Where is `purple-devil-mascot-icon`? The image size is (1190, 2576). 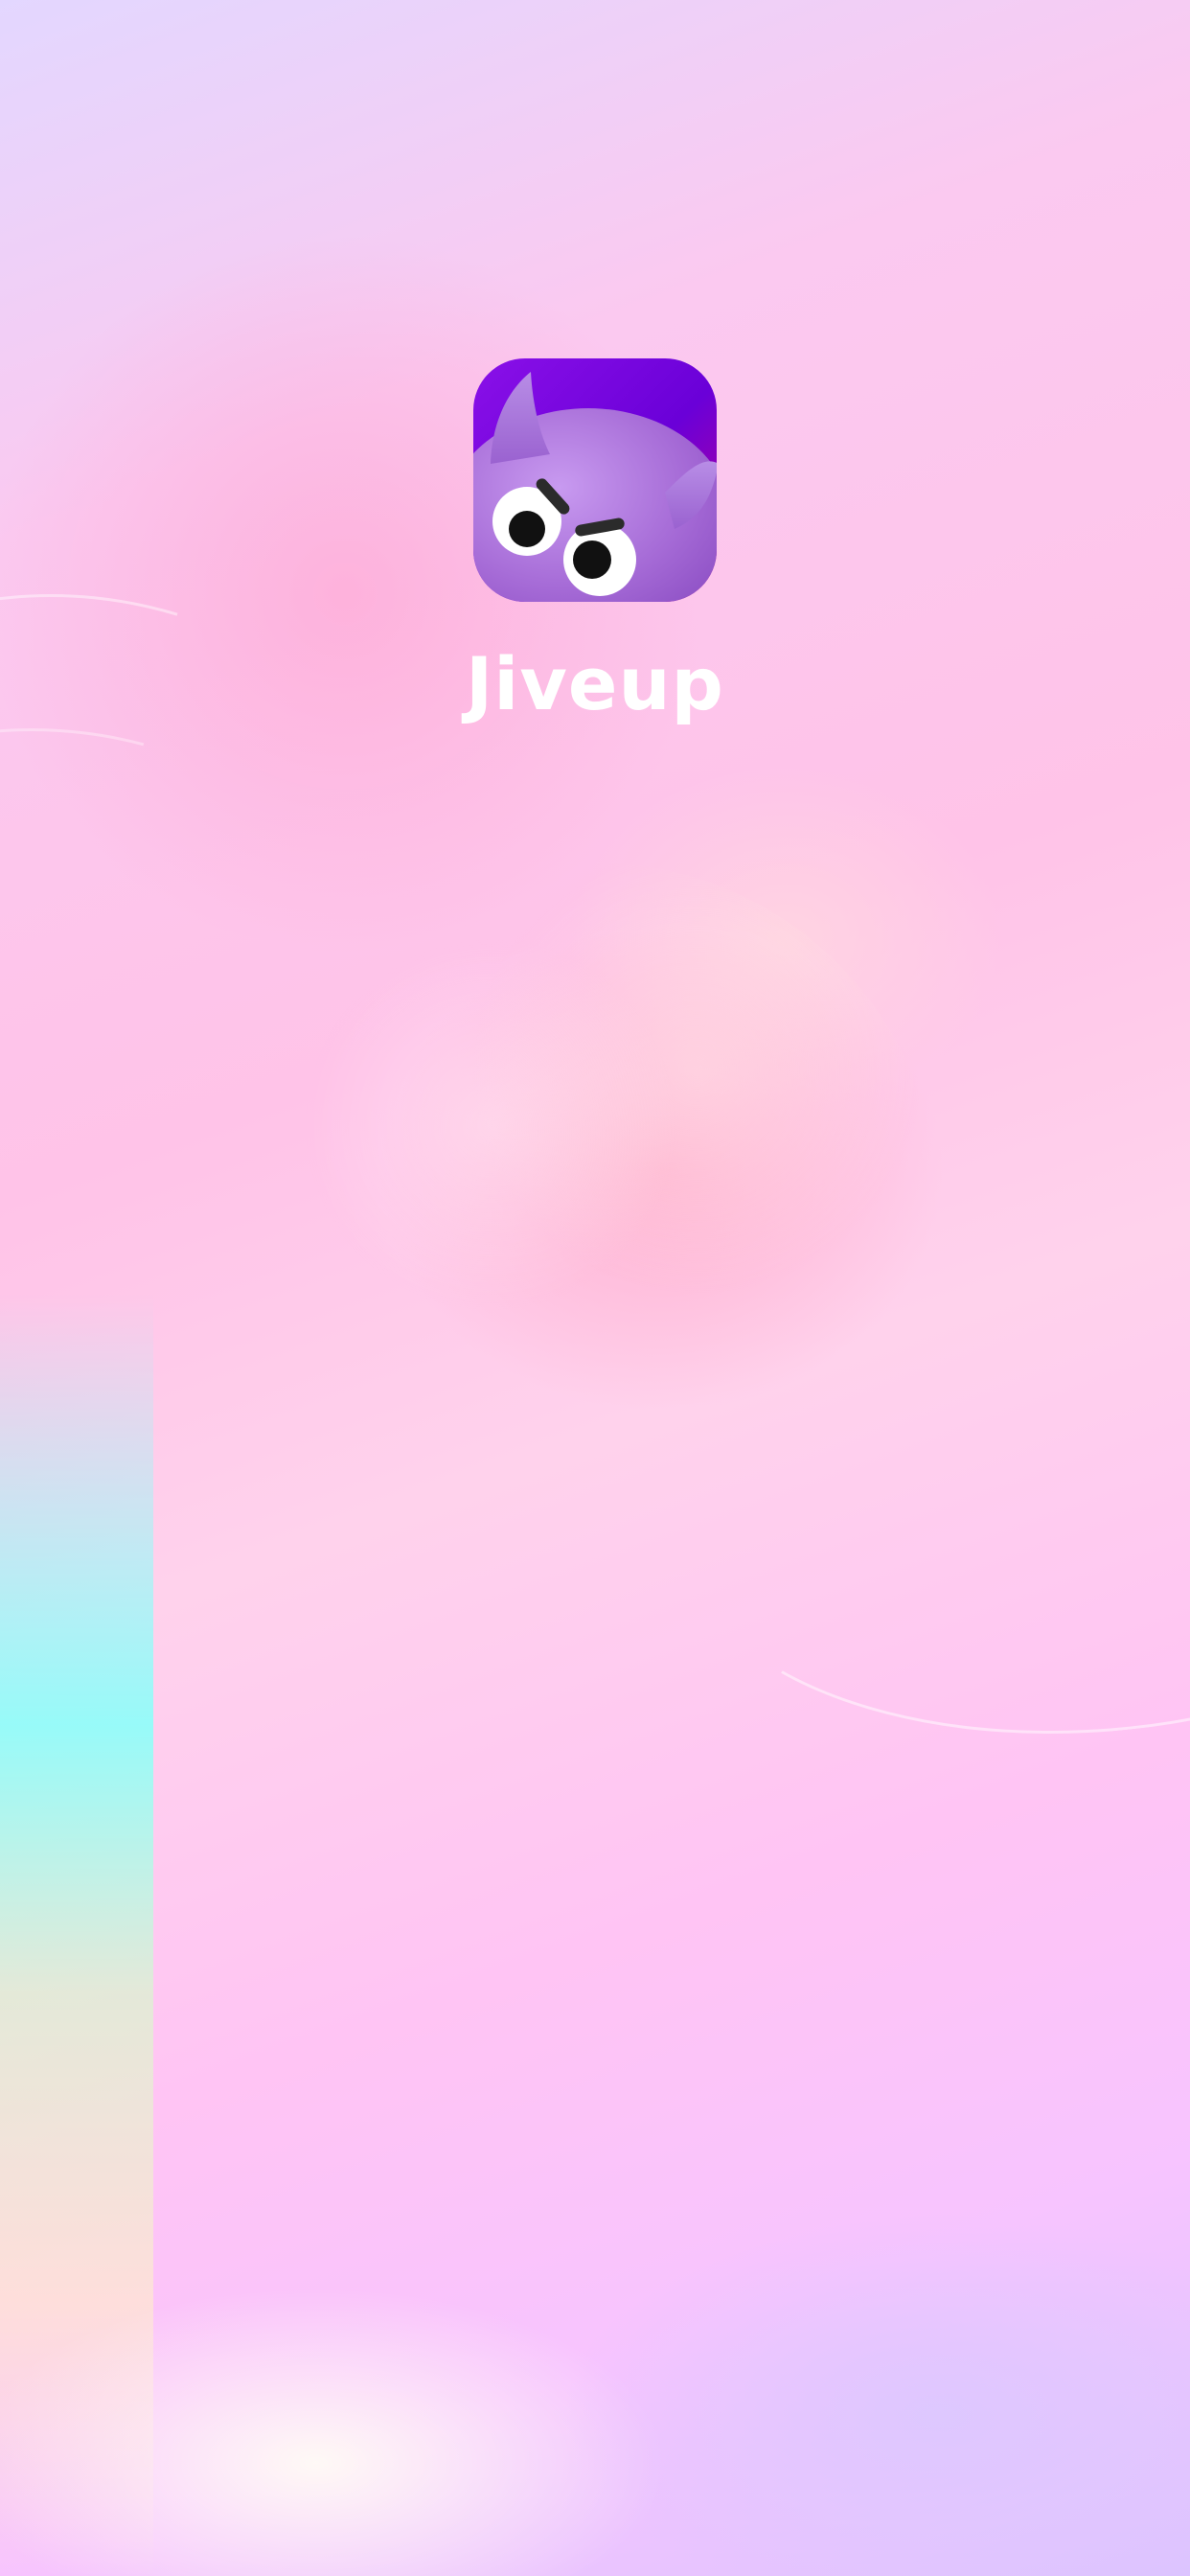 purple-devil-mascot-icon is located at coordinates (595, 487).